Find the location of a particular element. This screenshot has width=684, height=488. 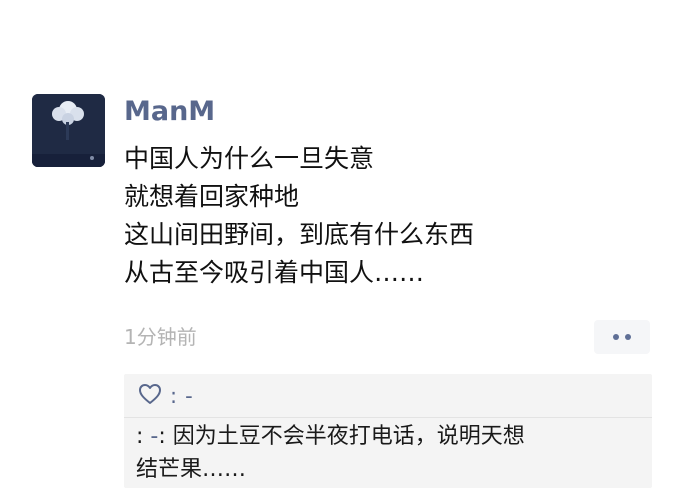

avatar is located at coordinates (68, 130).